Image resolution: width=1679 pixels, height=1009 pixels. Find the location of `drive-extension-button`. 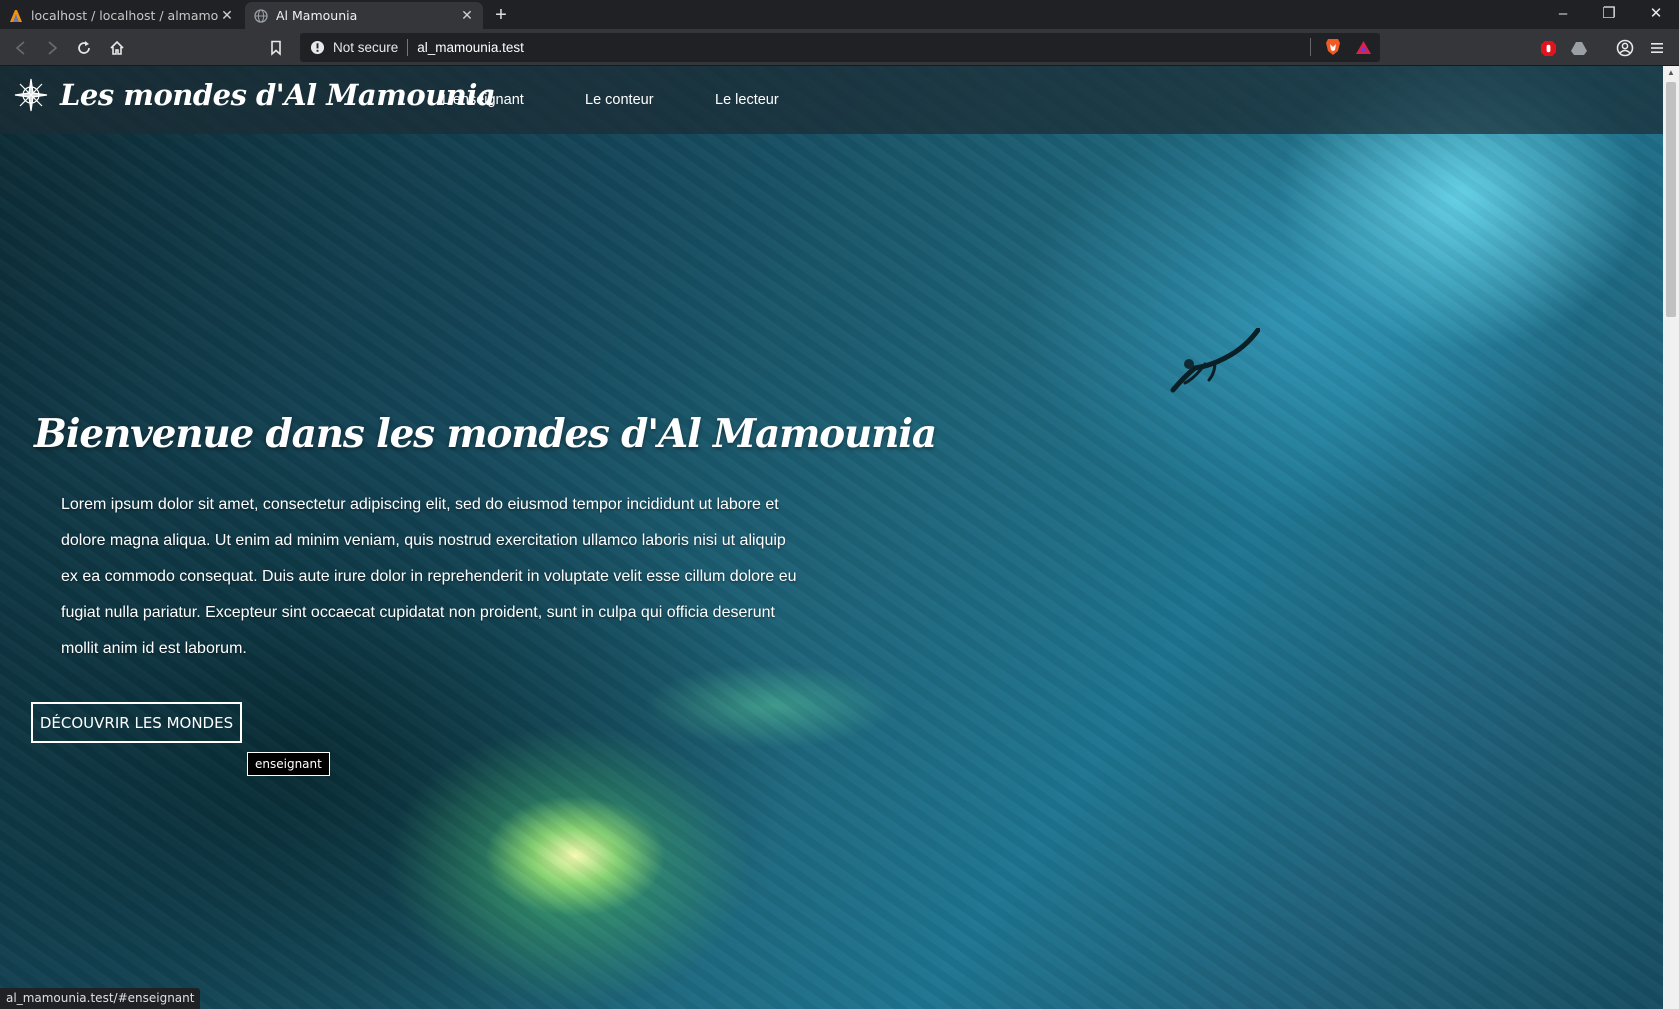

drive-extension-button is located at coordinates (1579, 48).